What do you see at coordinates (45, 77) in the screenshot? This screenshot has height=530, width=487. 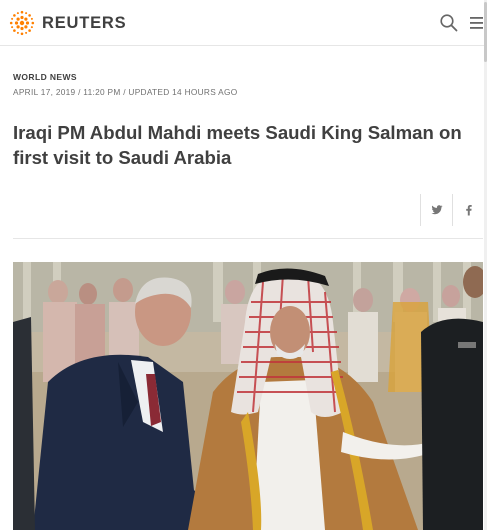 I see `section-link: WORLD NEWS` at bounding box center [45, 77].